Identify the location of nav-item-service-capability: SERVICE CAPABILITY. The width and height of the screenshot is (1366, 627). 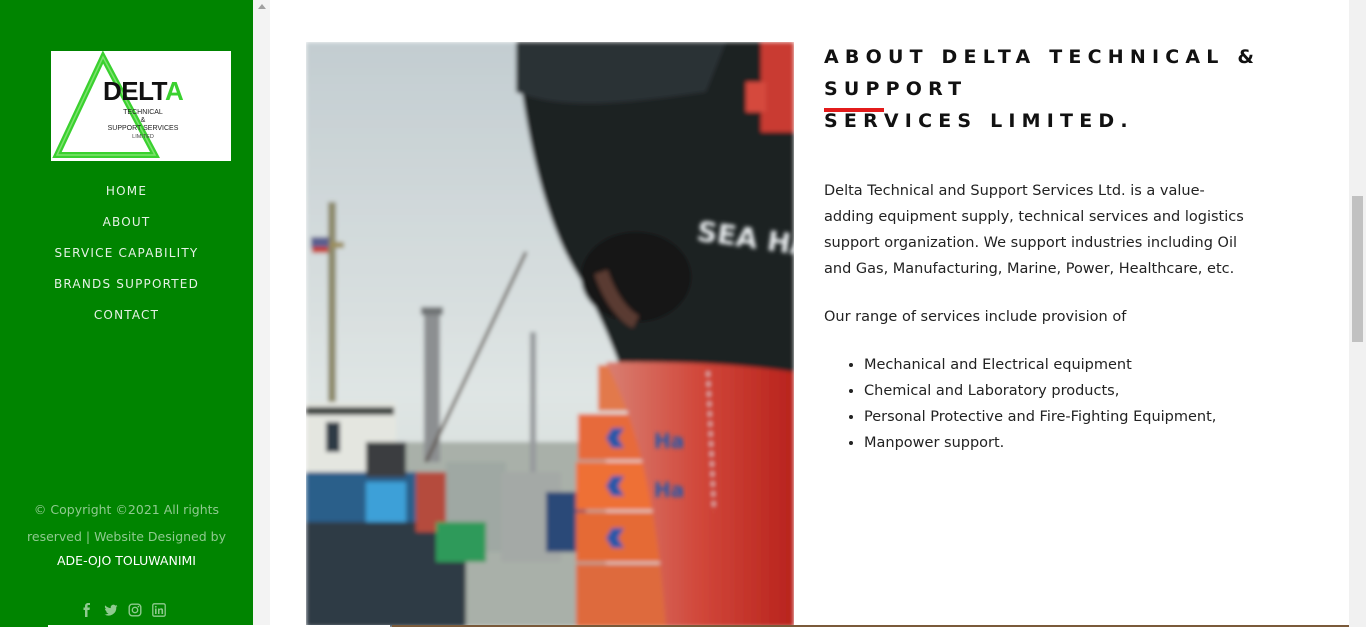
(126, 260).